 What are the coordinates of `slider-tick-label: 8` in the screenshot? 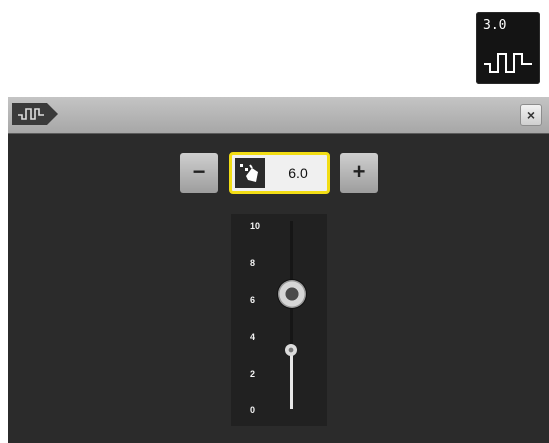 It's located at (253, 263).